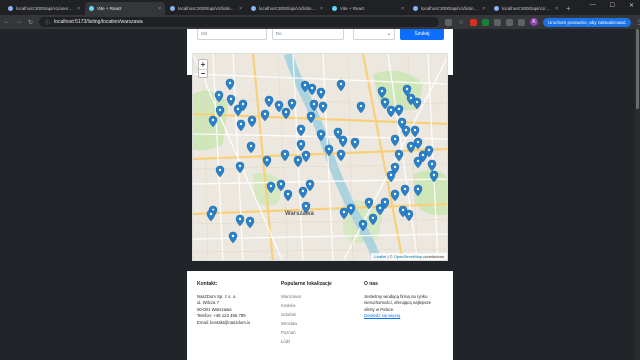 The image size is (640, 360). I want to click on maximize-icon: ☐, so click(612, 5).